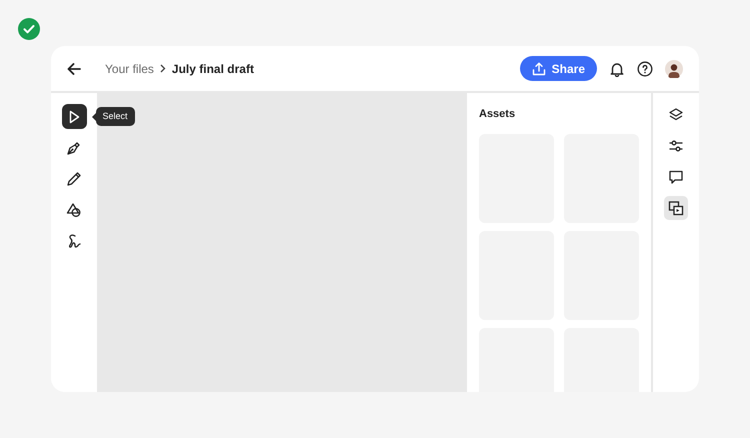 The image size is (750, 438). What do you see at coordinates (497, 114) in the screenshot?
I see `panel-title: Assets` at bounding box center [497, 114].